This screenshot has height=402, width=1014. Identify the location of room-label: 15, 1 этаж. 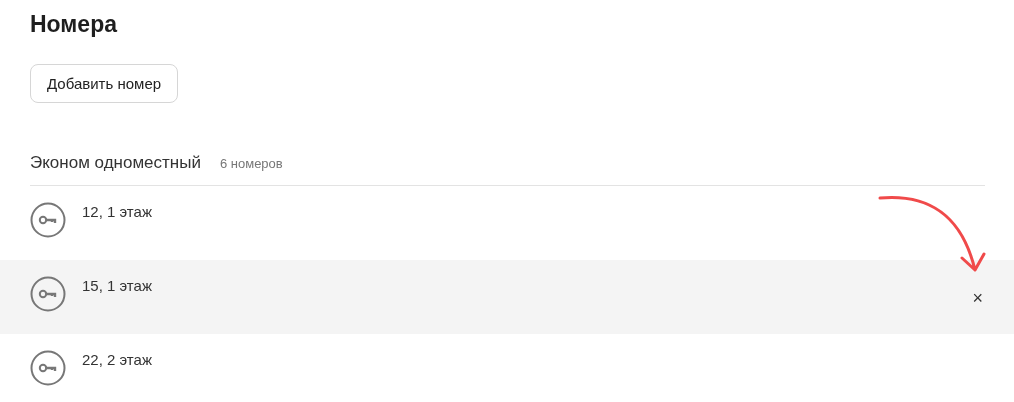
(117, 286).